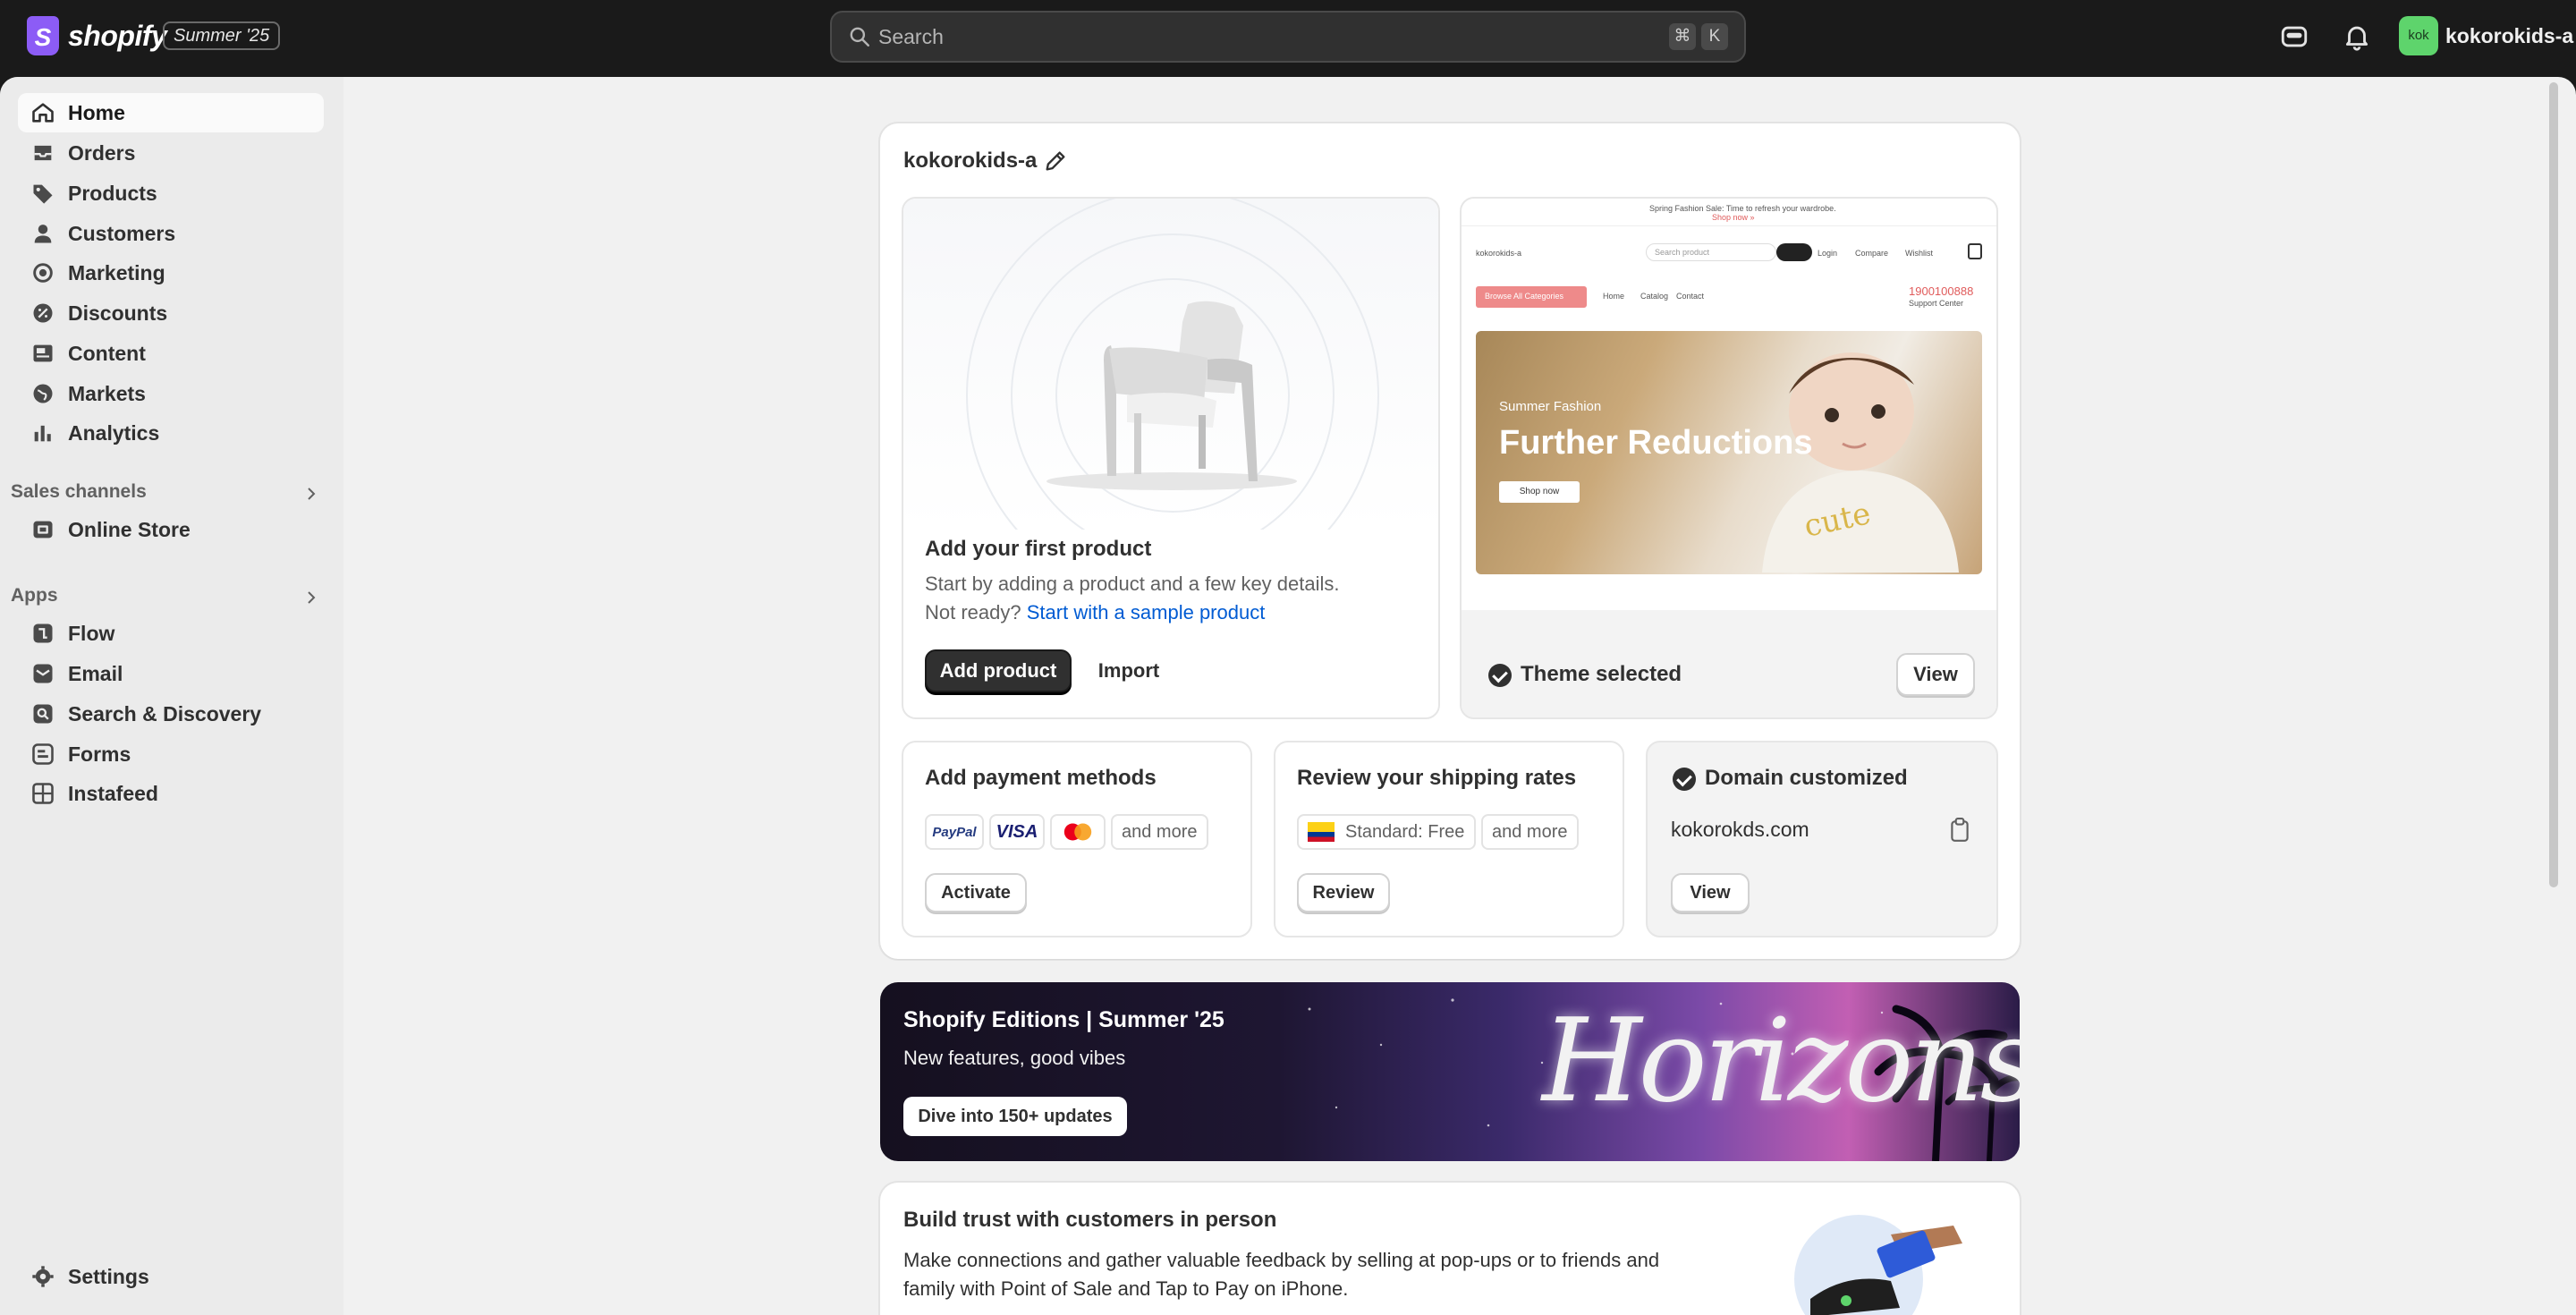 This screenshot has height=1315, width=2576. I want to click on tag-icon, so click(43, 194).